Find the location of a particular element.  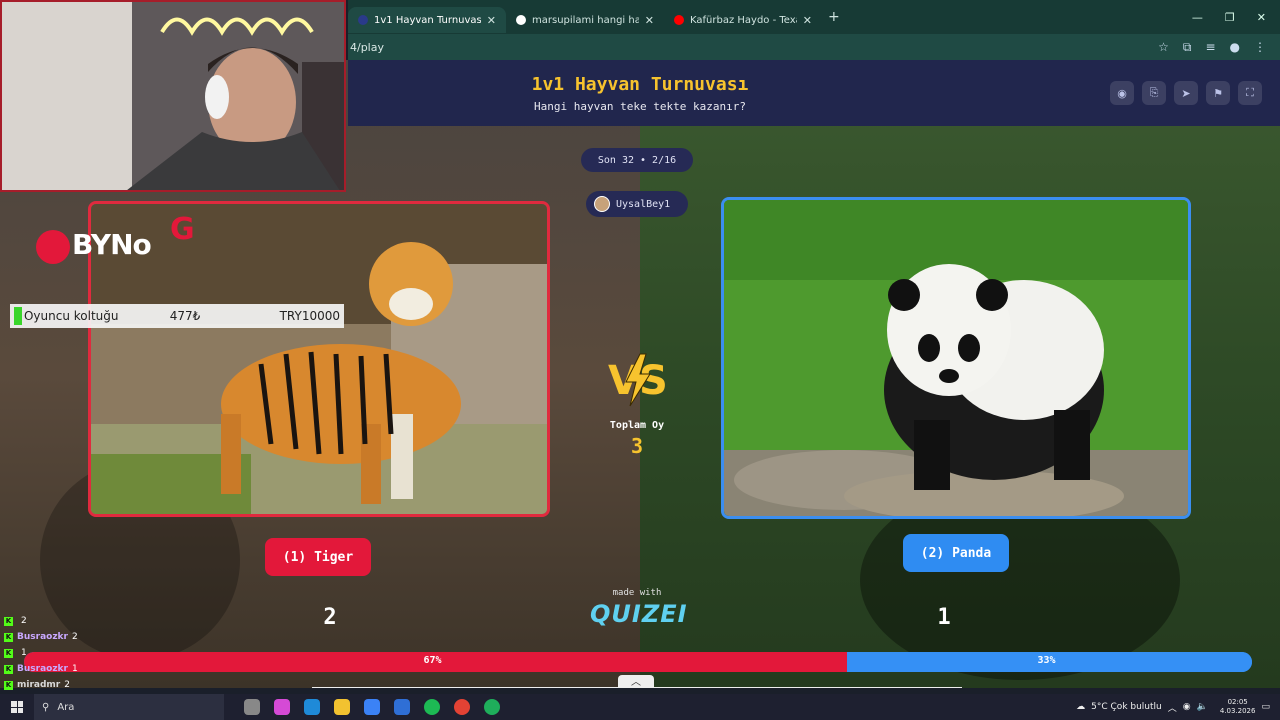

weather-text: 5°C Çok bulutlu is located at coordinates (1126, 707).